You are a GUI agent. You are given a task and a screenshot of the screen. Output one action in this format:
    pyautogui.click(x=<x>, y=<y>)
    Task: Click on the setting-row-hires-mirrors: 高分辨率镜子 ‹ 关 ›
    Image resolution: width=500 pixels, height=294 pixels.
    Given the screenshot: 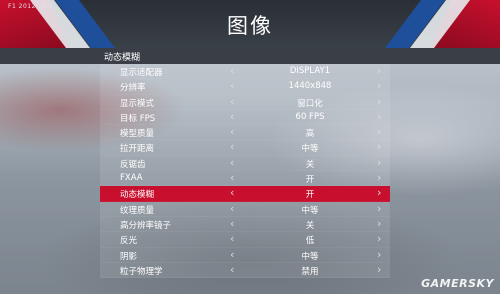 What is the action you would take?
    pyautogui.click(x=245, y=224)
    